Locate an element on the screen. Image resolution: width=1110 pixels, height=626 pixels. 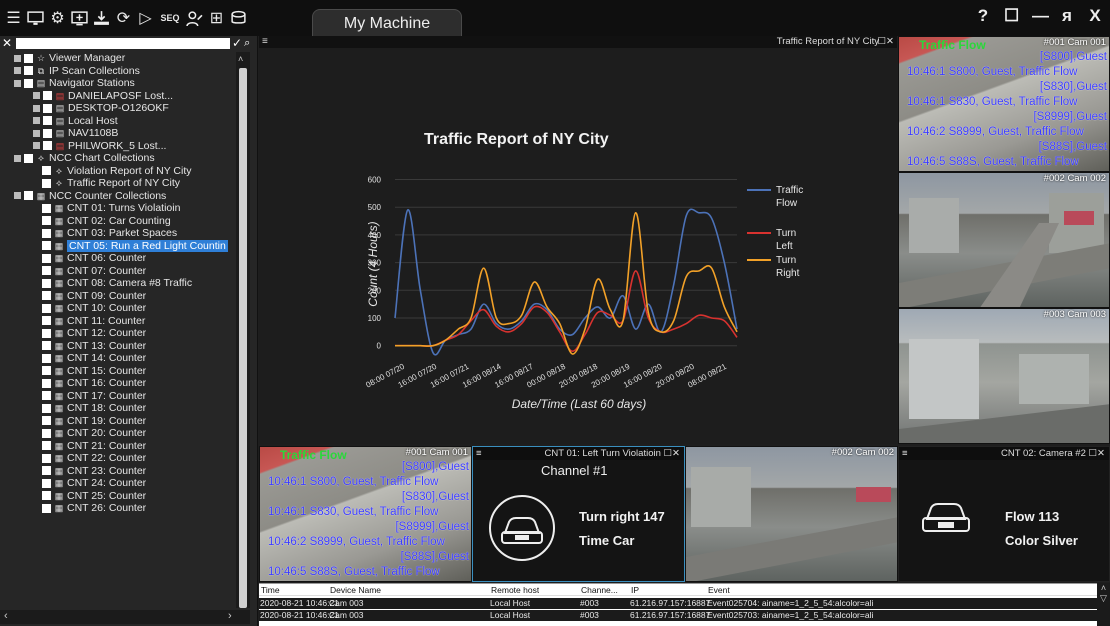
import-icon is located at coordinates (101, 18).